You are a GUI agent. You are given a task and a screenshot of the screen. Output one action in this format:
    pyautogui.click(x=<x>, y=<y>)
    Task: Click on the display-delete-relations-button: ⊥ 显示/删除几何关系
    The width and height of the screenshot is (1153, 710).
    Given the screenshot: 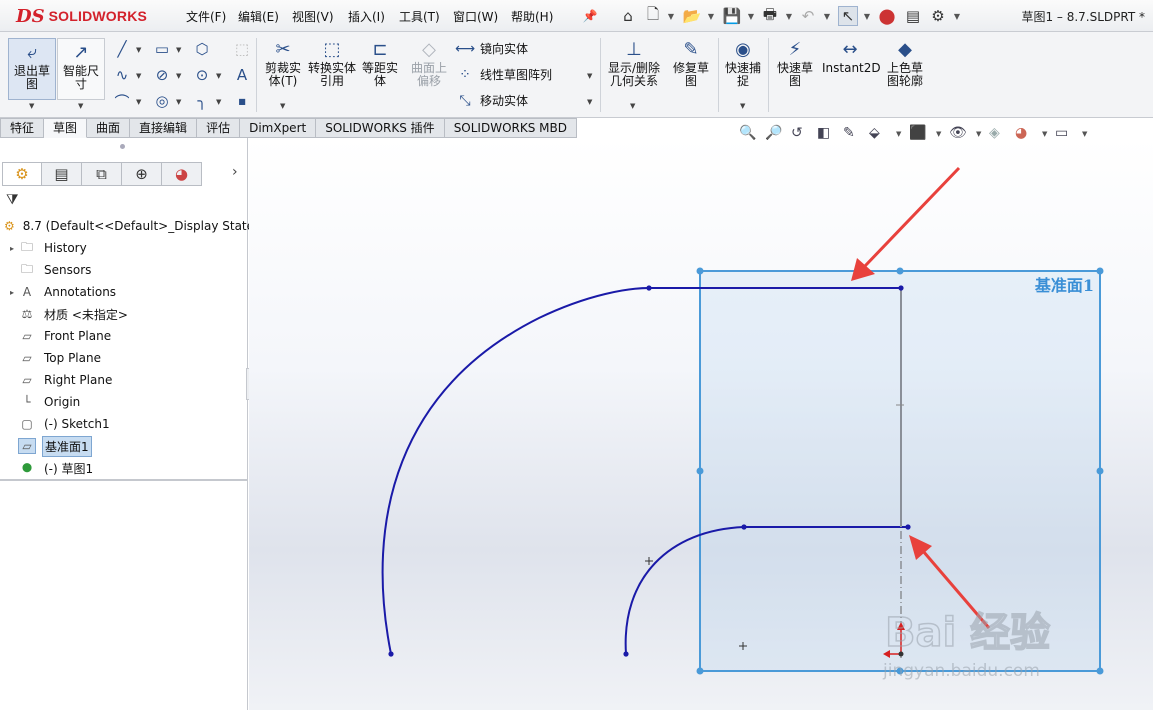 What is the action you would take?
    pyautogui.click(x=634, y=64)
    